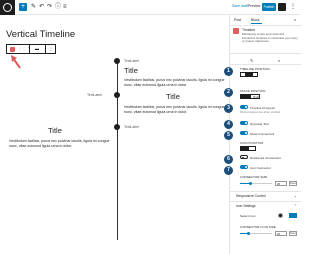  Describe the element at coordinates (49, 7) in the screenshot. I see `redo-icon: ↷` at that location.